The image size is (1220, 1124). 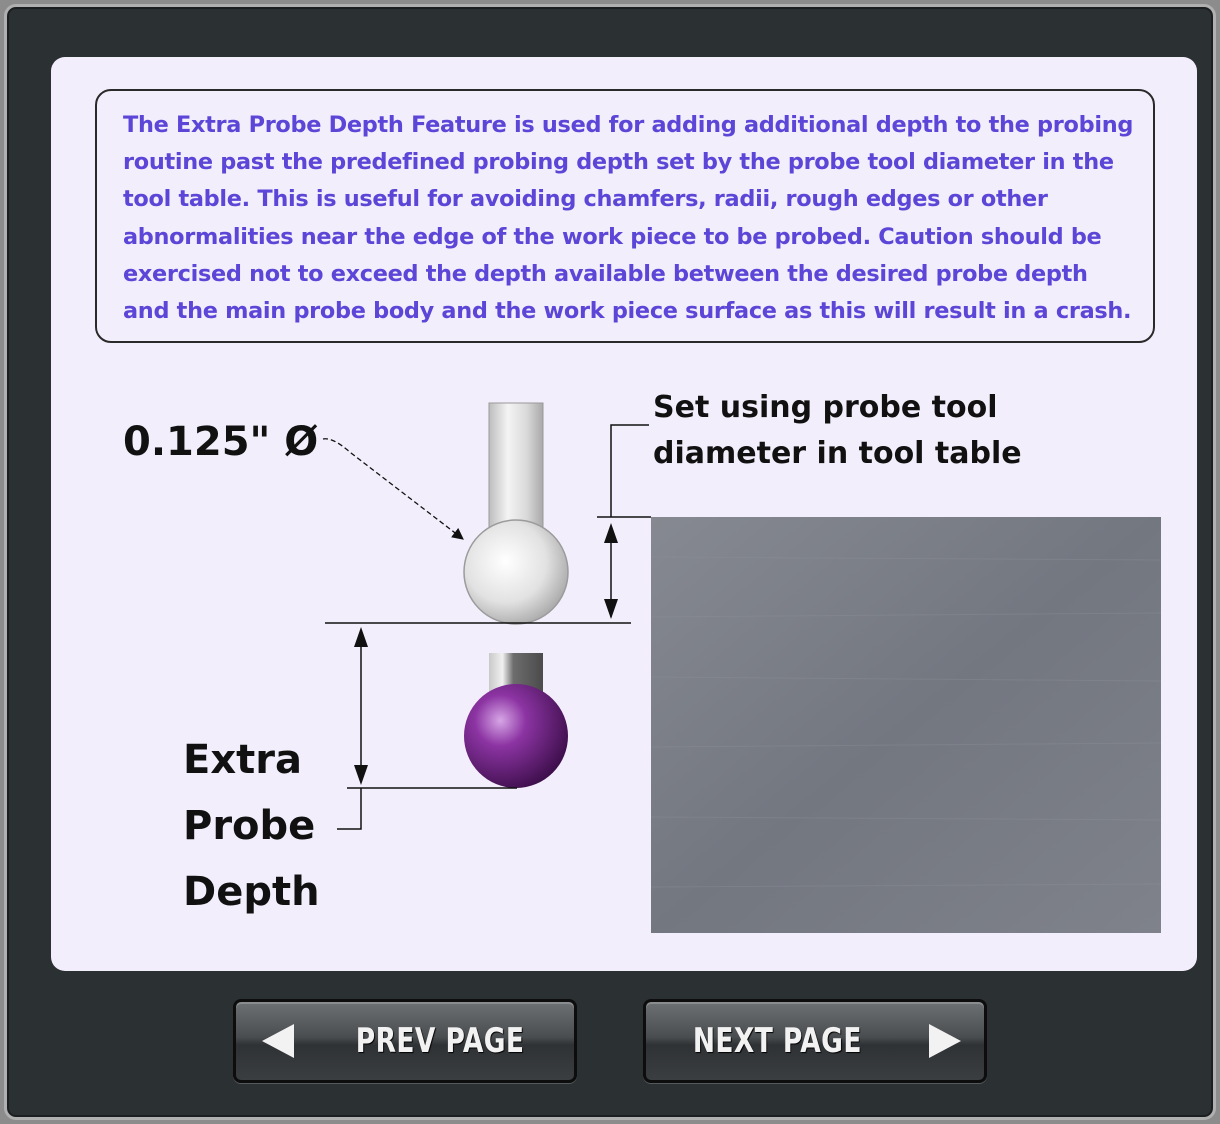 I want to click on prev-page-button: PREV PAGE, so click(x=405, y=1041).